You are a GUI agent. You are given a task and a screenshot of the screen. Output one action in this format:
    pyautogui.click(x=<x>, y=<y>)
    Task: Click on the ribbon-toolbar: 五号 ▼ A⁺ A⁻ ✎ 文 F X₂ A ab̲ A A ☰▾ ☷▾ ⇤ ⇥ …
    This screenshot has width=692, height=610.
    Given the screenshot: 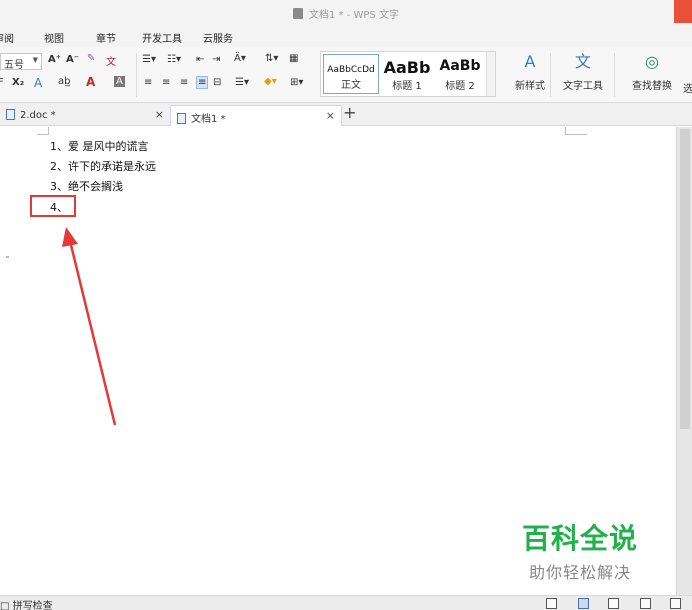 What is the action you would take?
    pyautogui.click(x=346, y=75)
    